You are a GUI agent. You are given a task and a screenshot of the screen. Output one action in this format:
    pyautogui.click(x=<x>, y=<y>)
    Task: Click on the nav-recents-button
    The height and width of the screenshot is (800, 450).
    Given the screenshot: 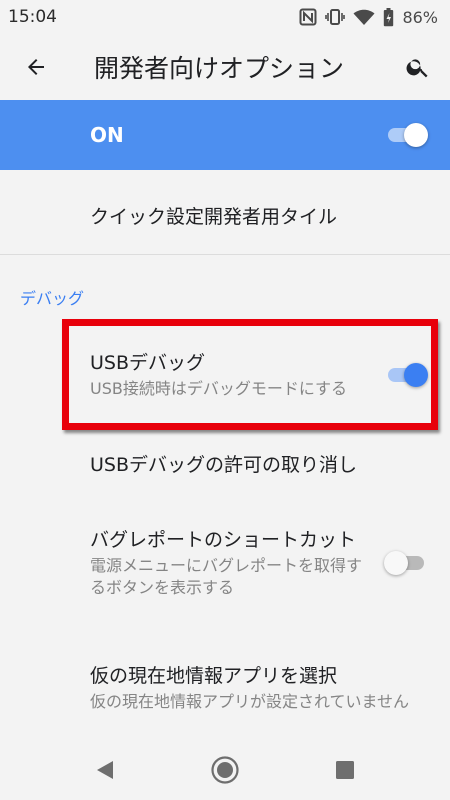 What is the action you would take?
    pyautogui.click(x=345, y=770)
    